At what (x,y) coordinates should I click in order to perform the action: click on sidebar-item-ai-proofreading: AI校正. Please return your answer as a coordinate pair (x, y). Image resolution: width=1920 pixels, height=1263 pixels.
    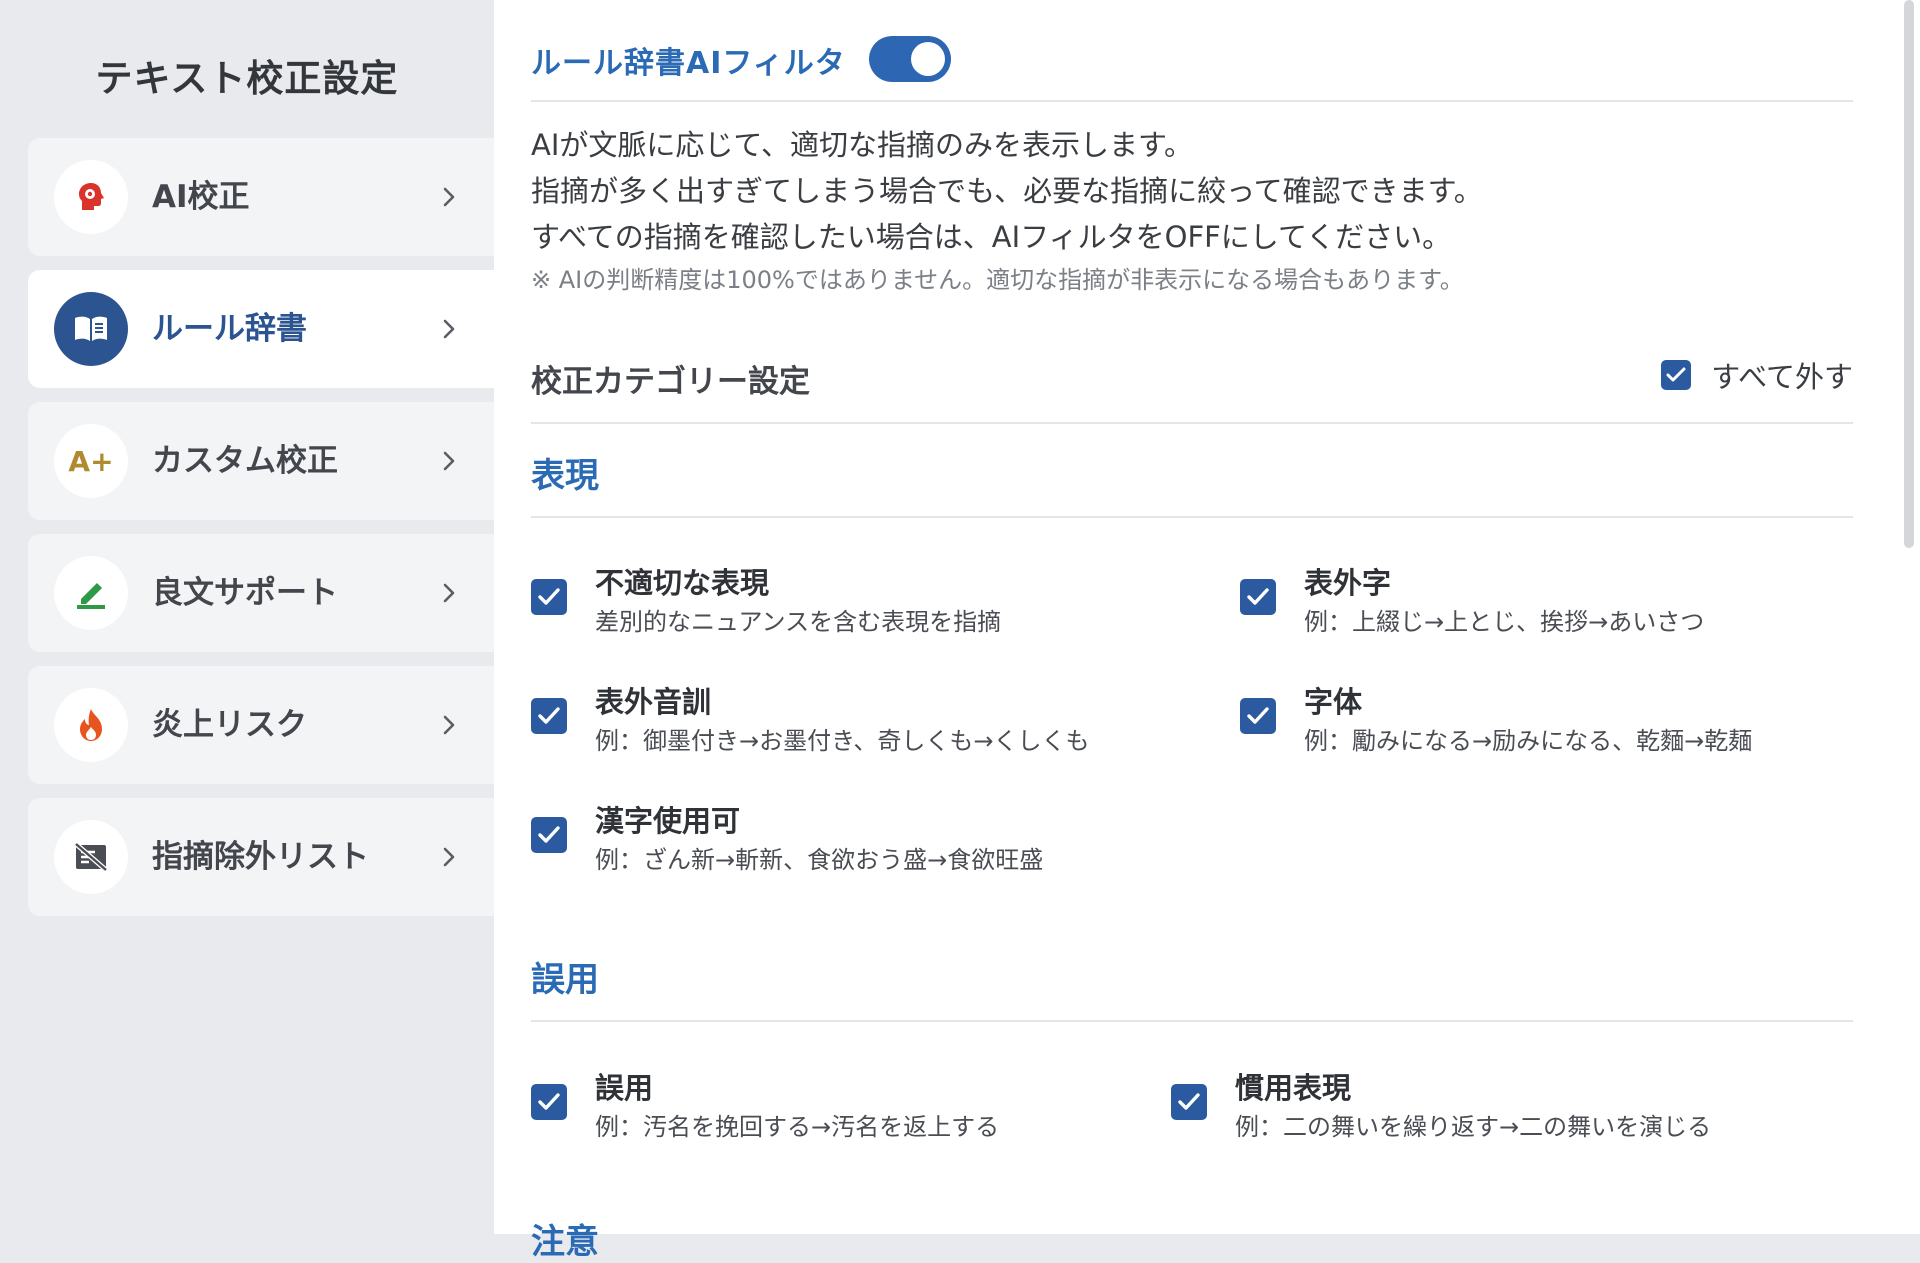
    Looking at the image, I should click on (261, 197).